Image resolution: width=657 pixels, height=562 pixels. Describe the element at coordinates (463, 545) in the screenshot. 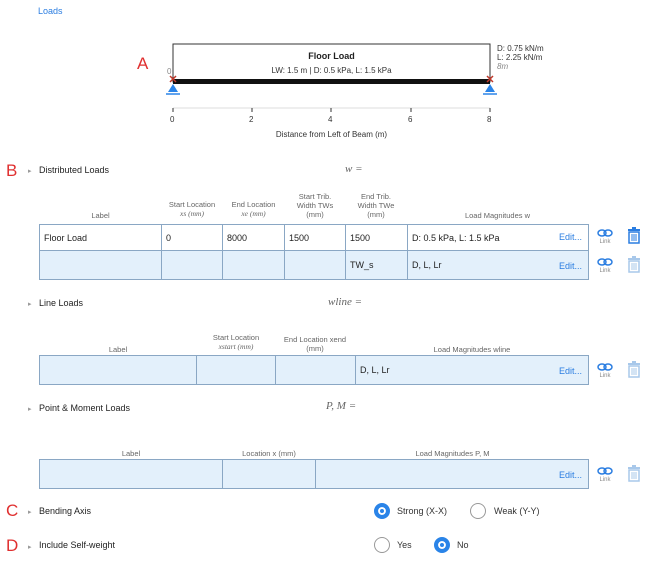

I see `selfweight-no-label: No` at that location.